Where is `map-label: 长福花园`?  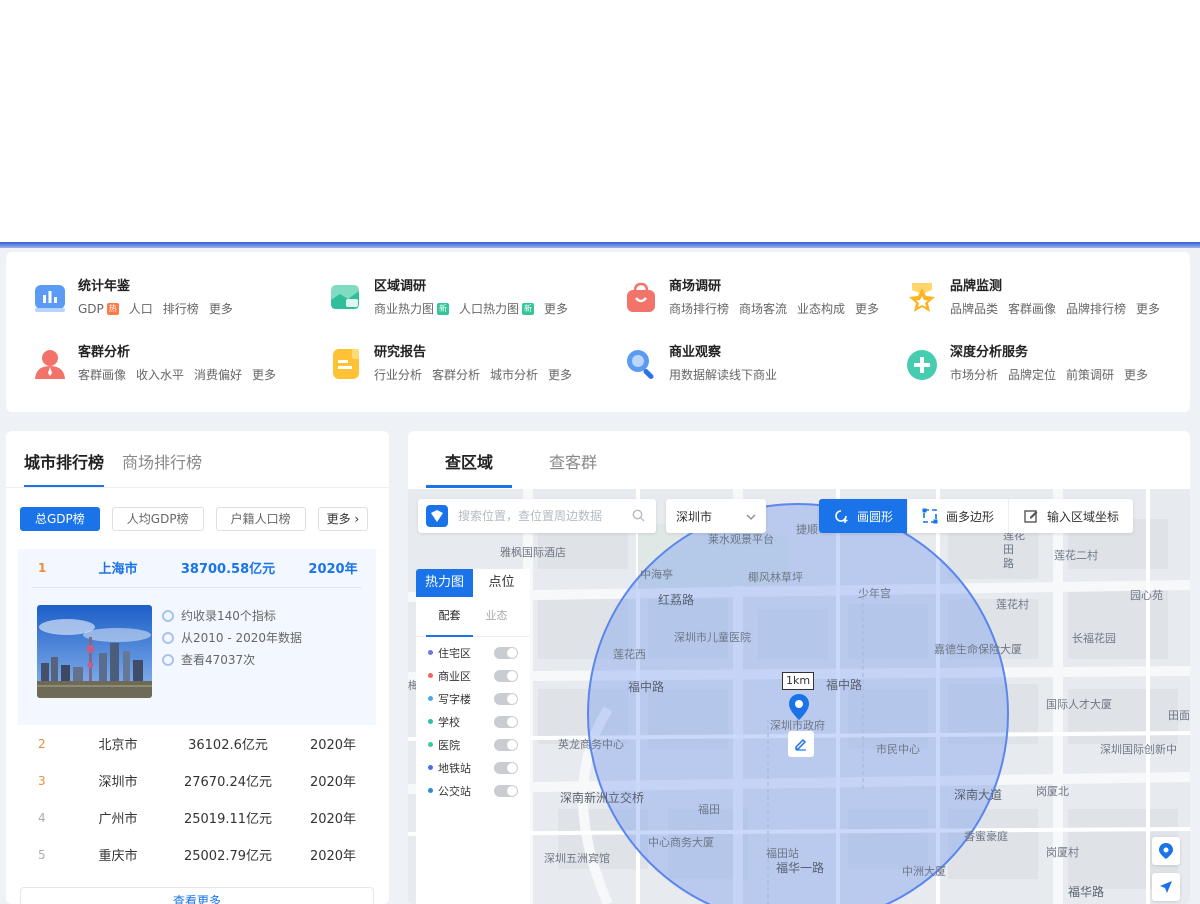 map-label: 长福花园 is located at coordinates (1094, 638).